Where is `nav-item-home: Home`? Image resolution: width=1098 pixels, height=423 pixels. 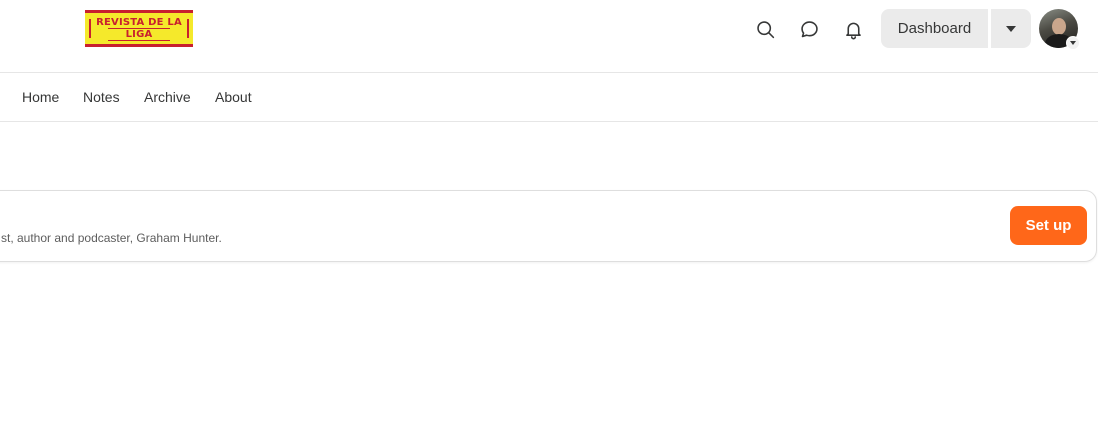 nav-item-home: Home is located at coordinates (40, 97).